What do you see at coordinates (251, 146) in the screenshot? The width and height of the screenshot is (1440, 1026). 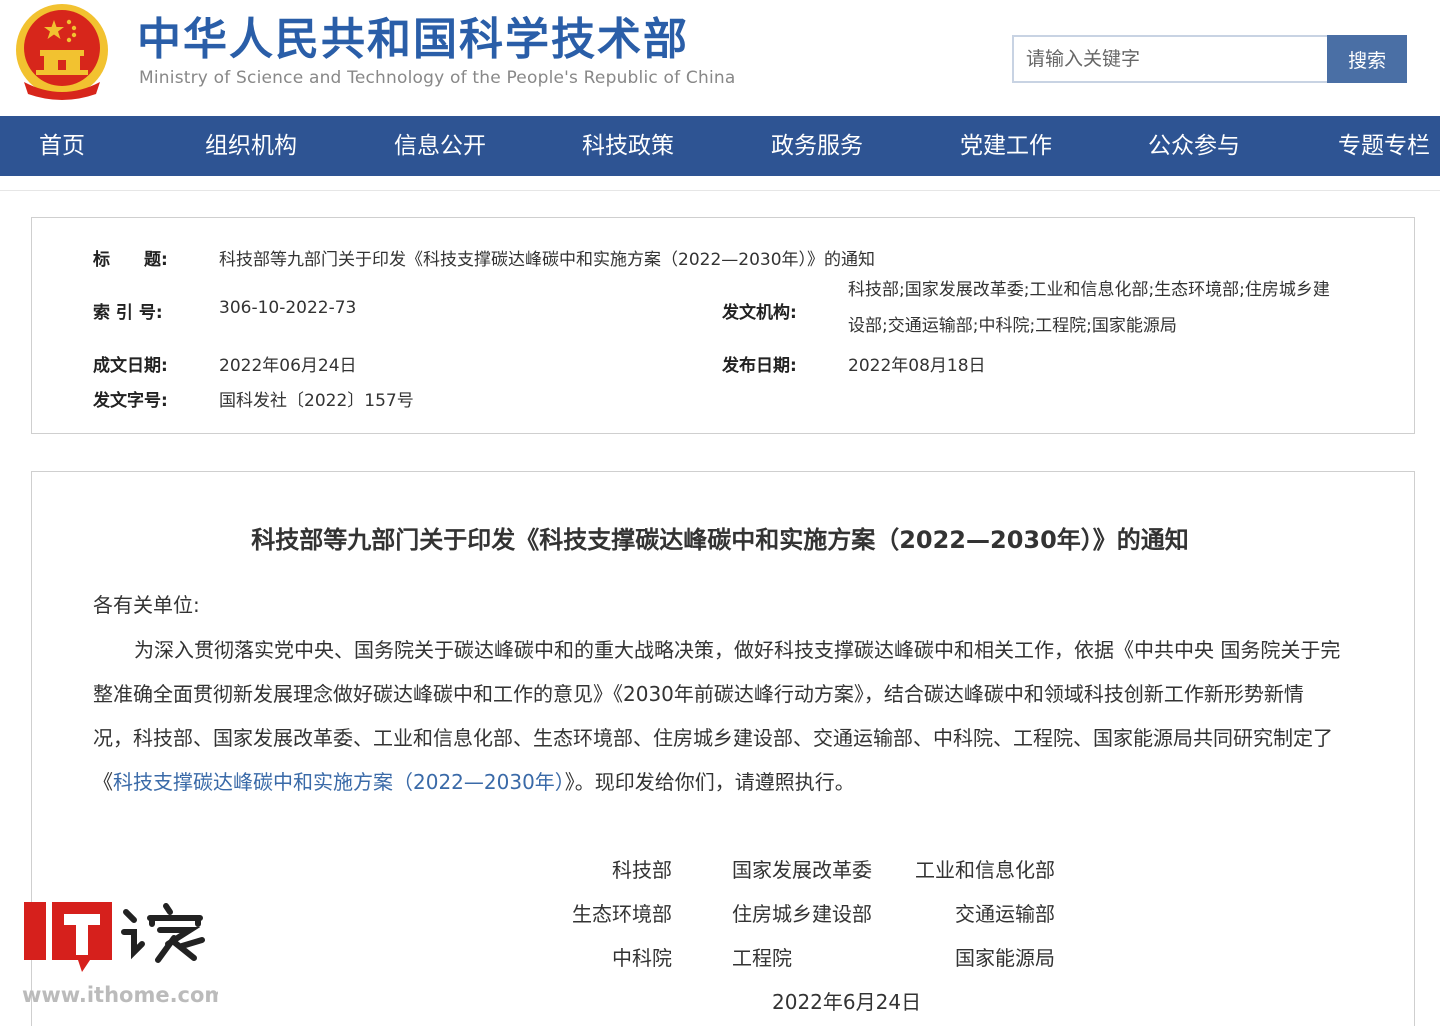 I see `nav-item-organization: 组织机构` at bounding box center [251, 146].